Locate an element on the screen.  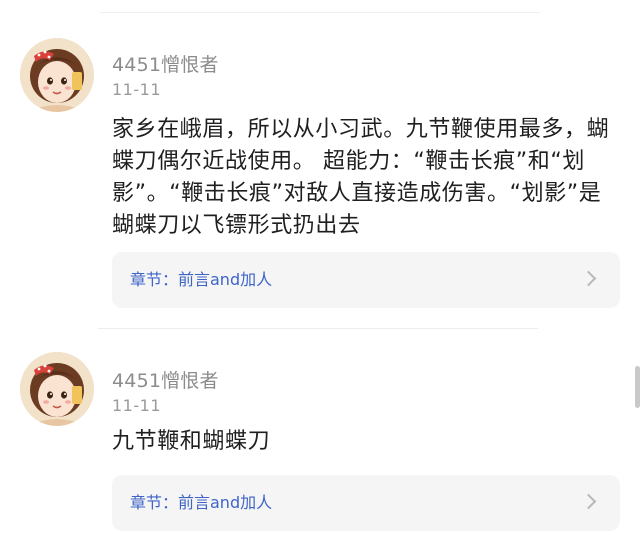
comment-date: 11-11 is located at coordinates (136, 405).